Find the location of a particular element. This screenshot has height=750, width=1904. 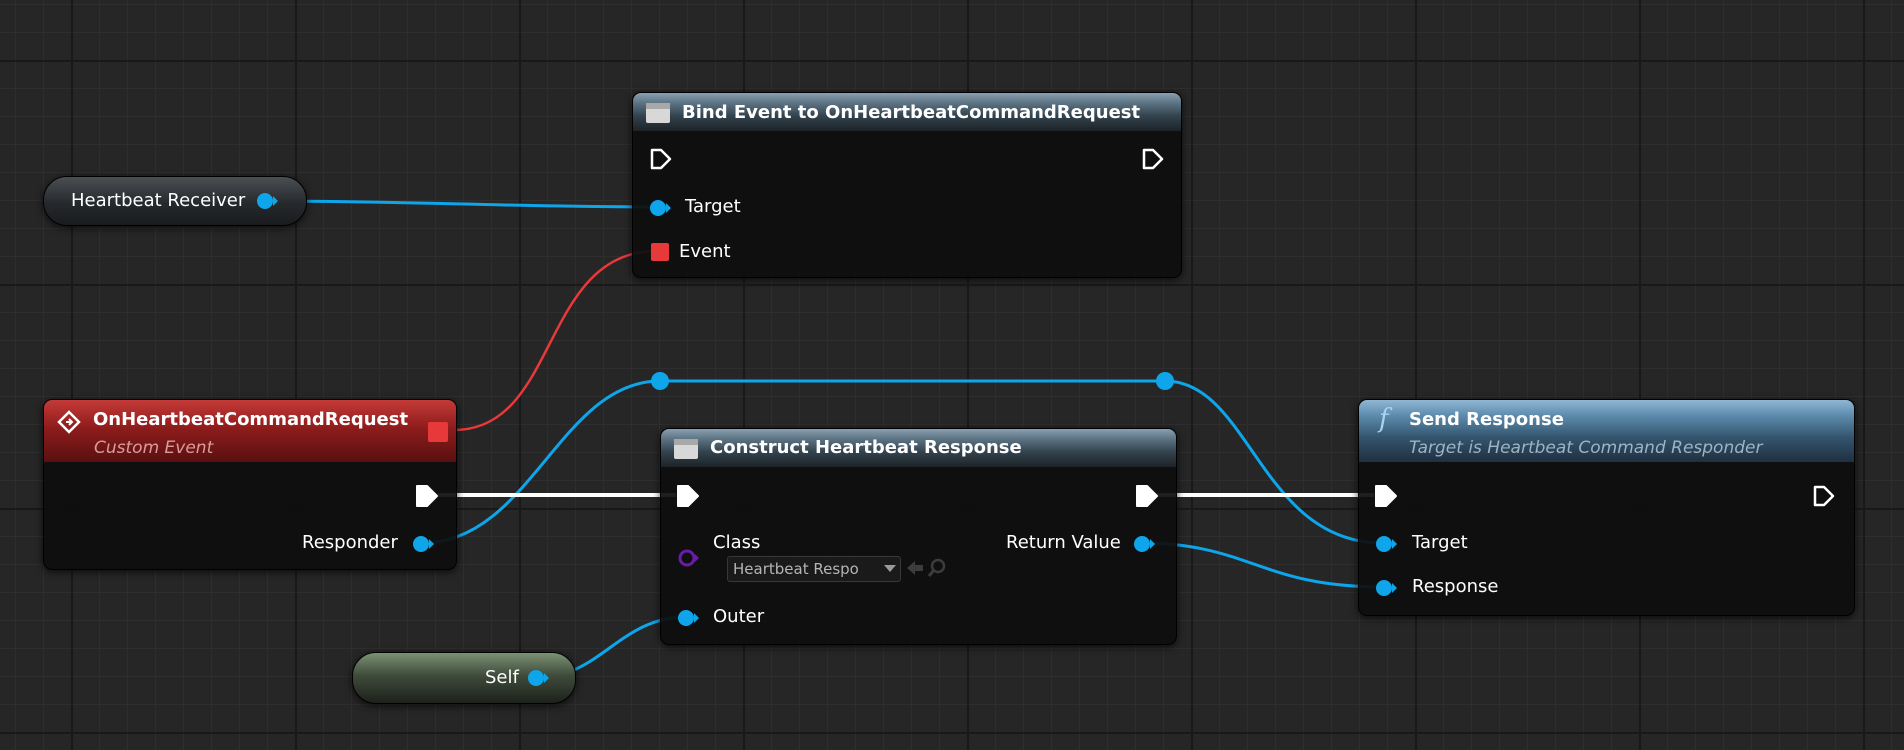

bind-event-title: Bind Event to OnHeartbeatCommandRequest is located at coordinates (911, 112).